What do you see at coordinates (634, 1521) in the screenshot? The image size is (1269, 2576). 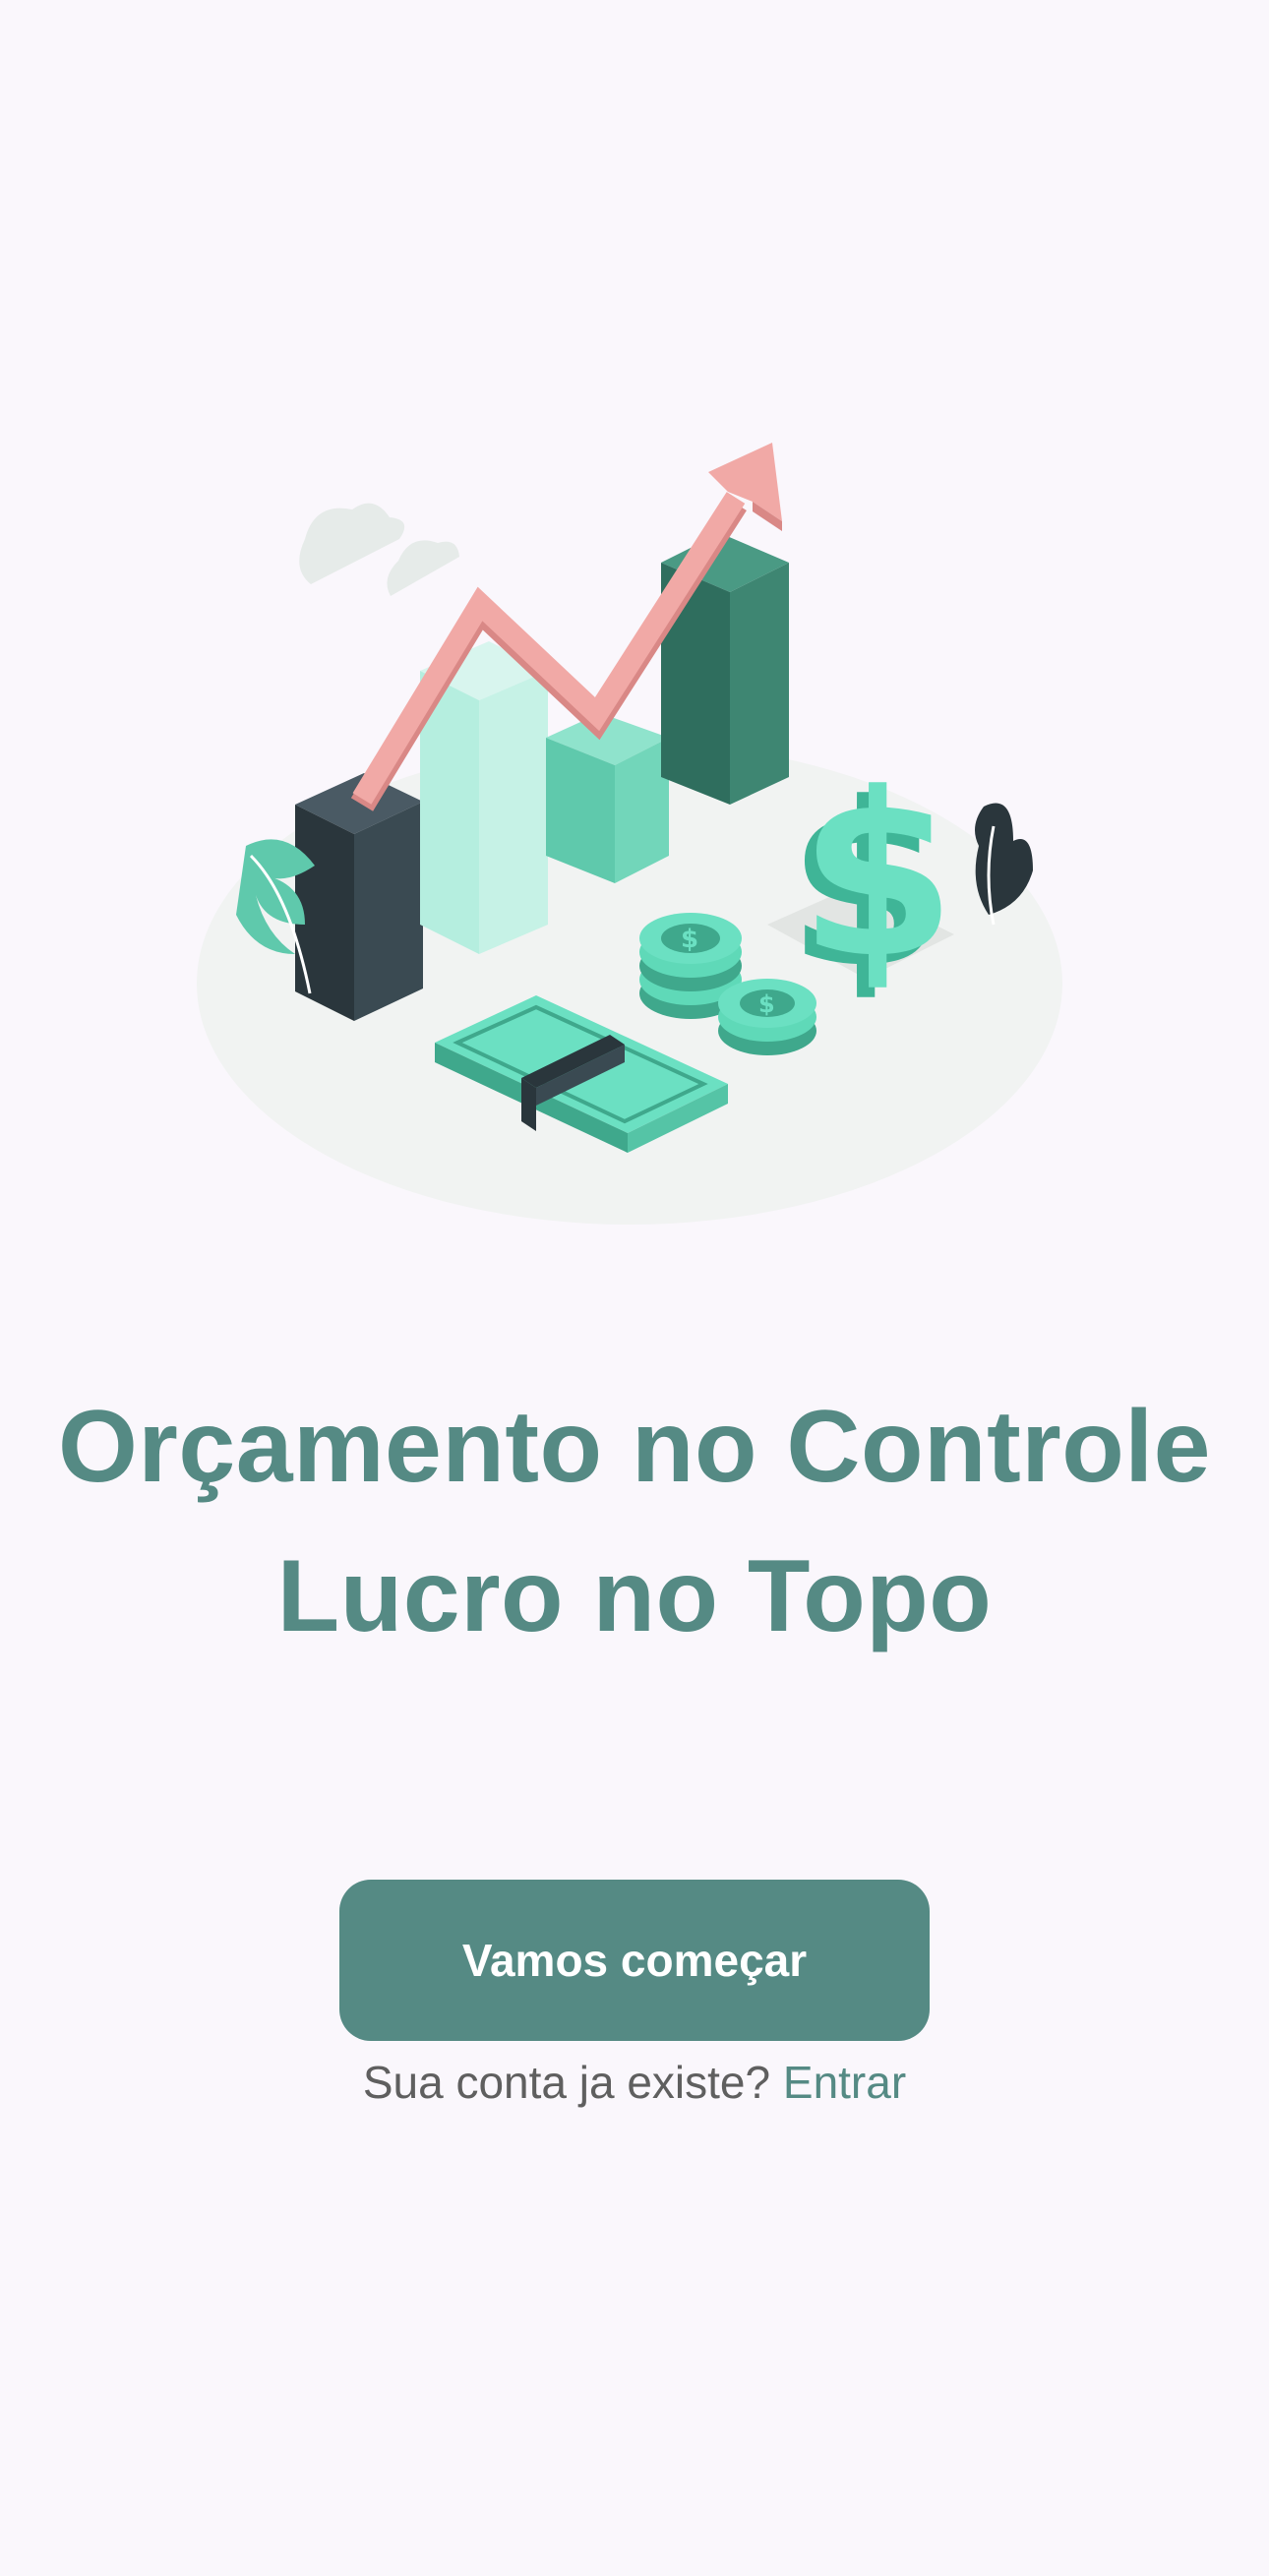 I see `page-title: Orçamento no Controle Lucro no Topo` at bounding box center [634, 1521].